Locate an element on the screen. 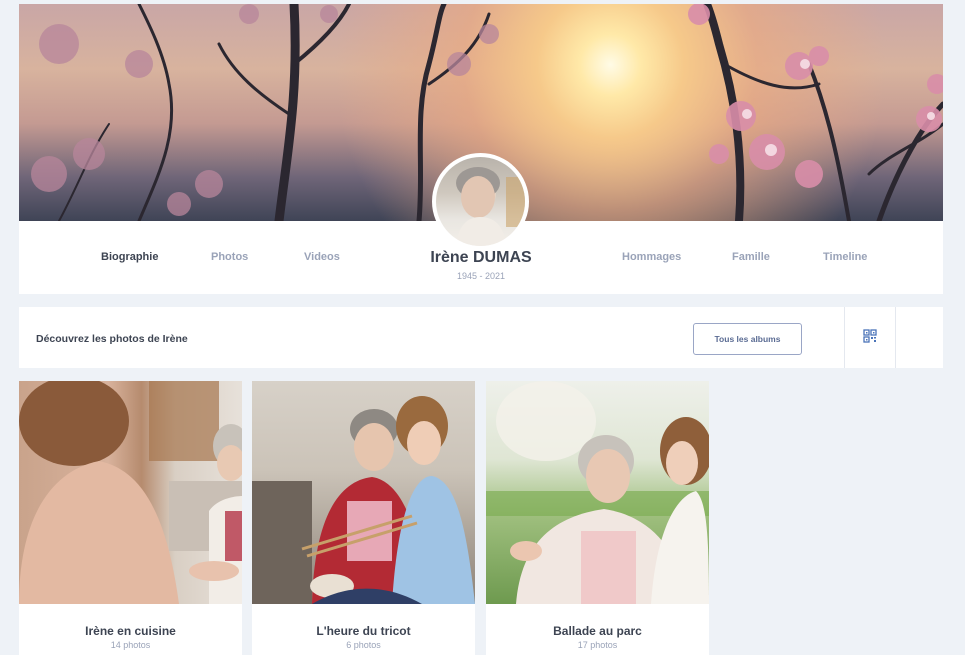  tab-famille: Famille is located at coordinates (751, 257).